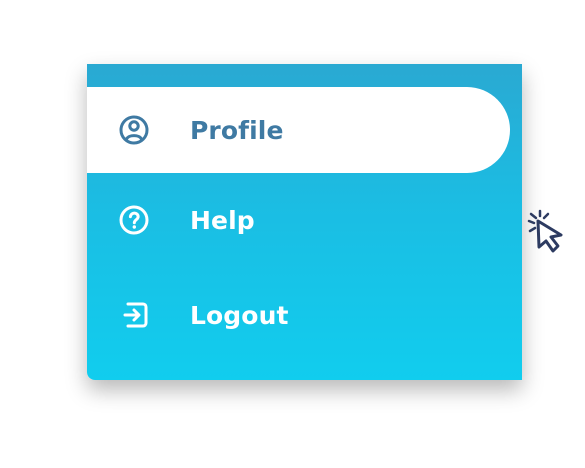 The width and height of the screenshot is (585, 468). I want to click on menu-item-help: Help, so click(297, 220).